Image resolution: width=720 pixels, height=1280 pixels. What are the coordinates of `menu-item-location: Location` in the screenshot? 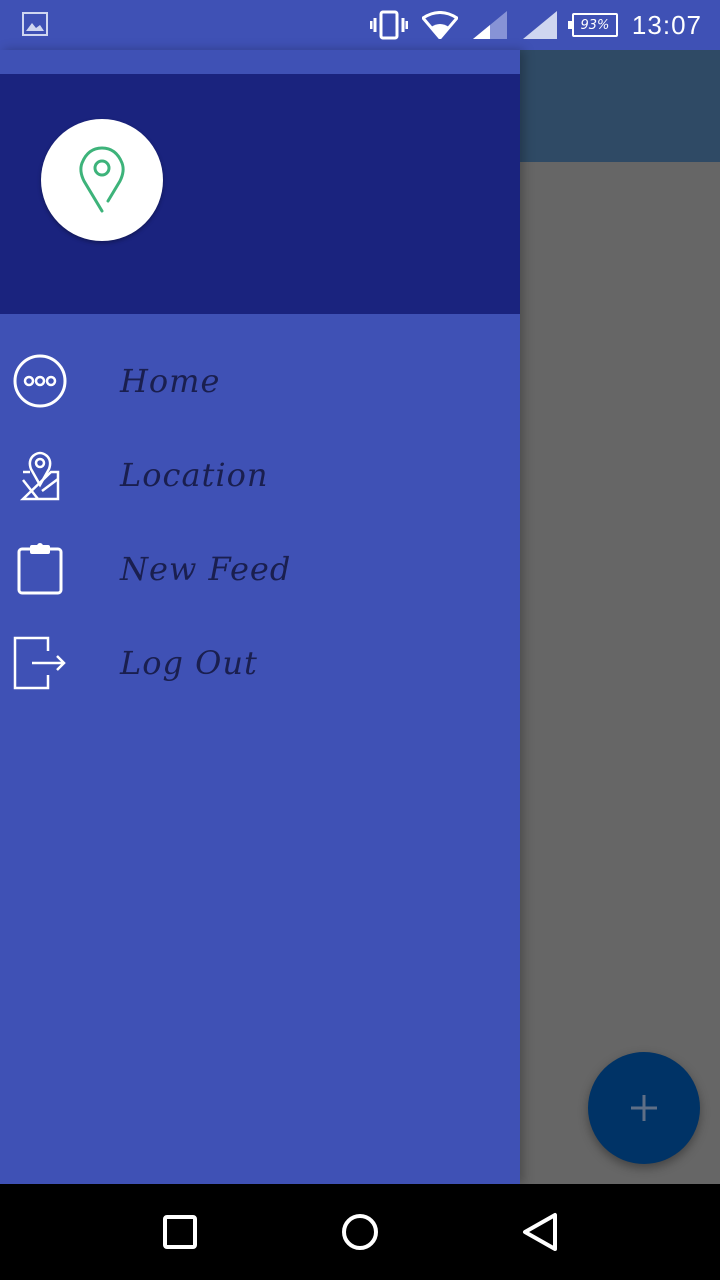 It's located at (260, 475).